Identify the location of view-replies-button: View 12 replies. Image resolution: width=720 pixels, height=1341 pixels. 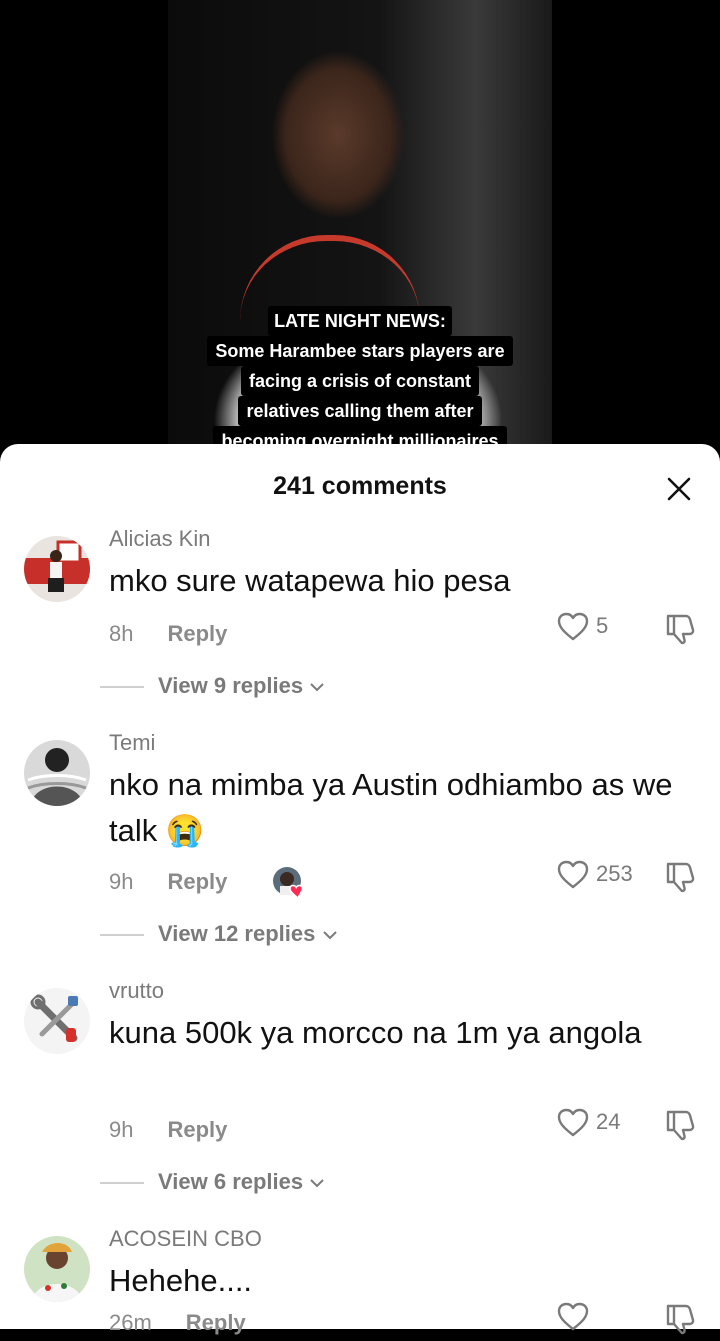
(219, 934).